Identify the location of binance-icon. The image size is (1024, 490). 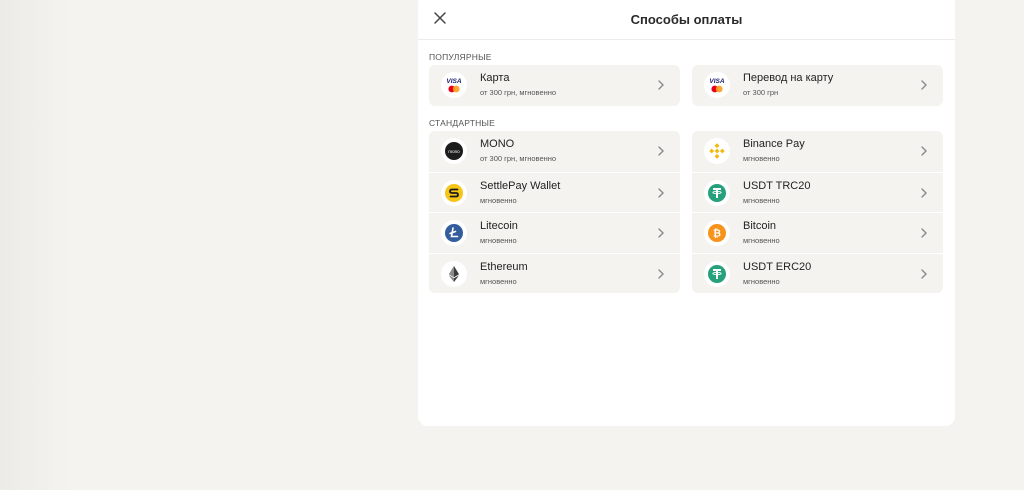
(717, 151).